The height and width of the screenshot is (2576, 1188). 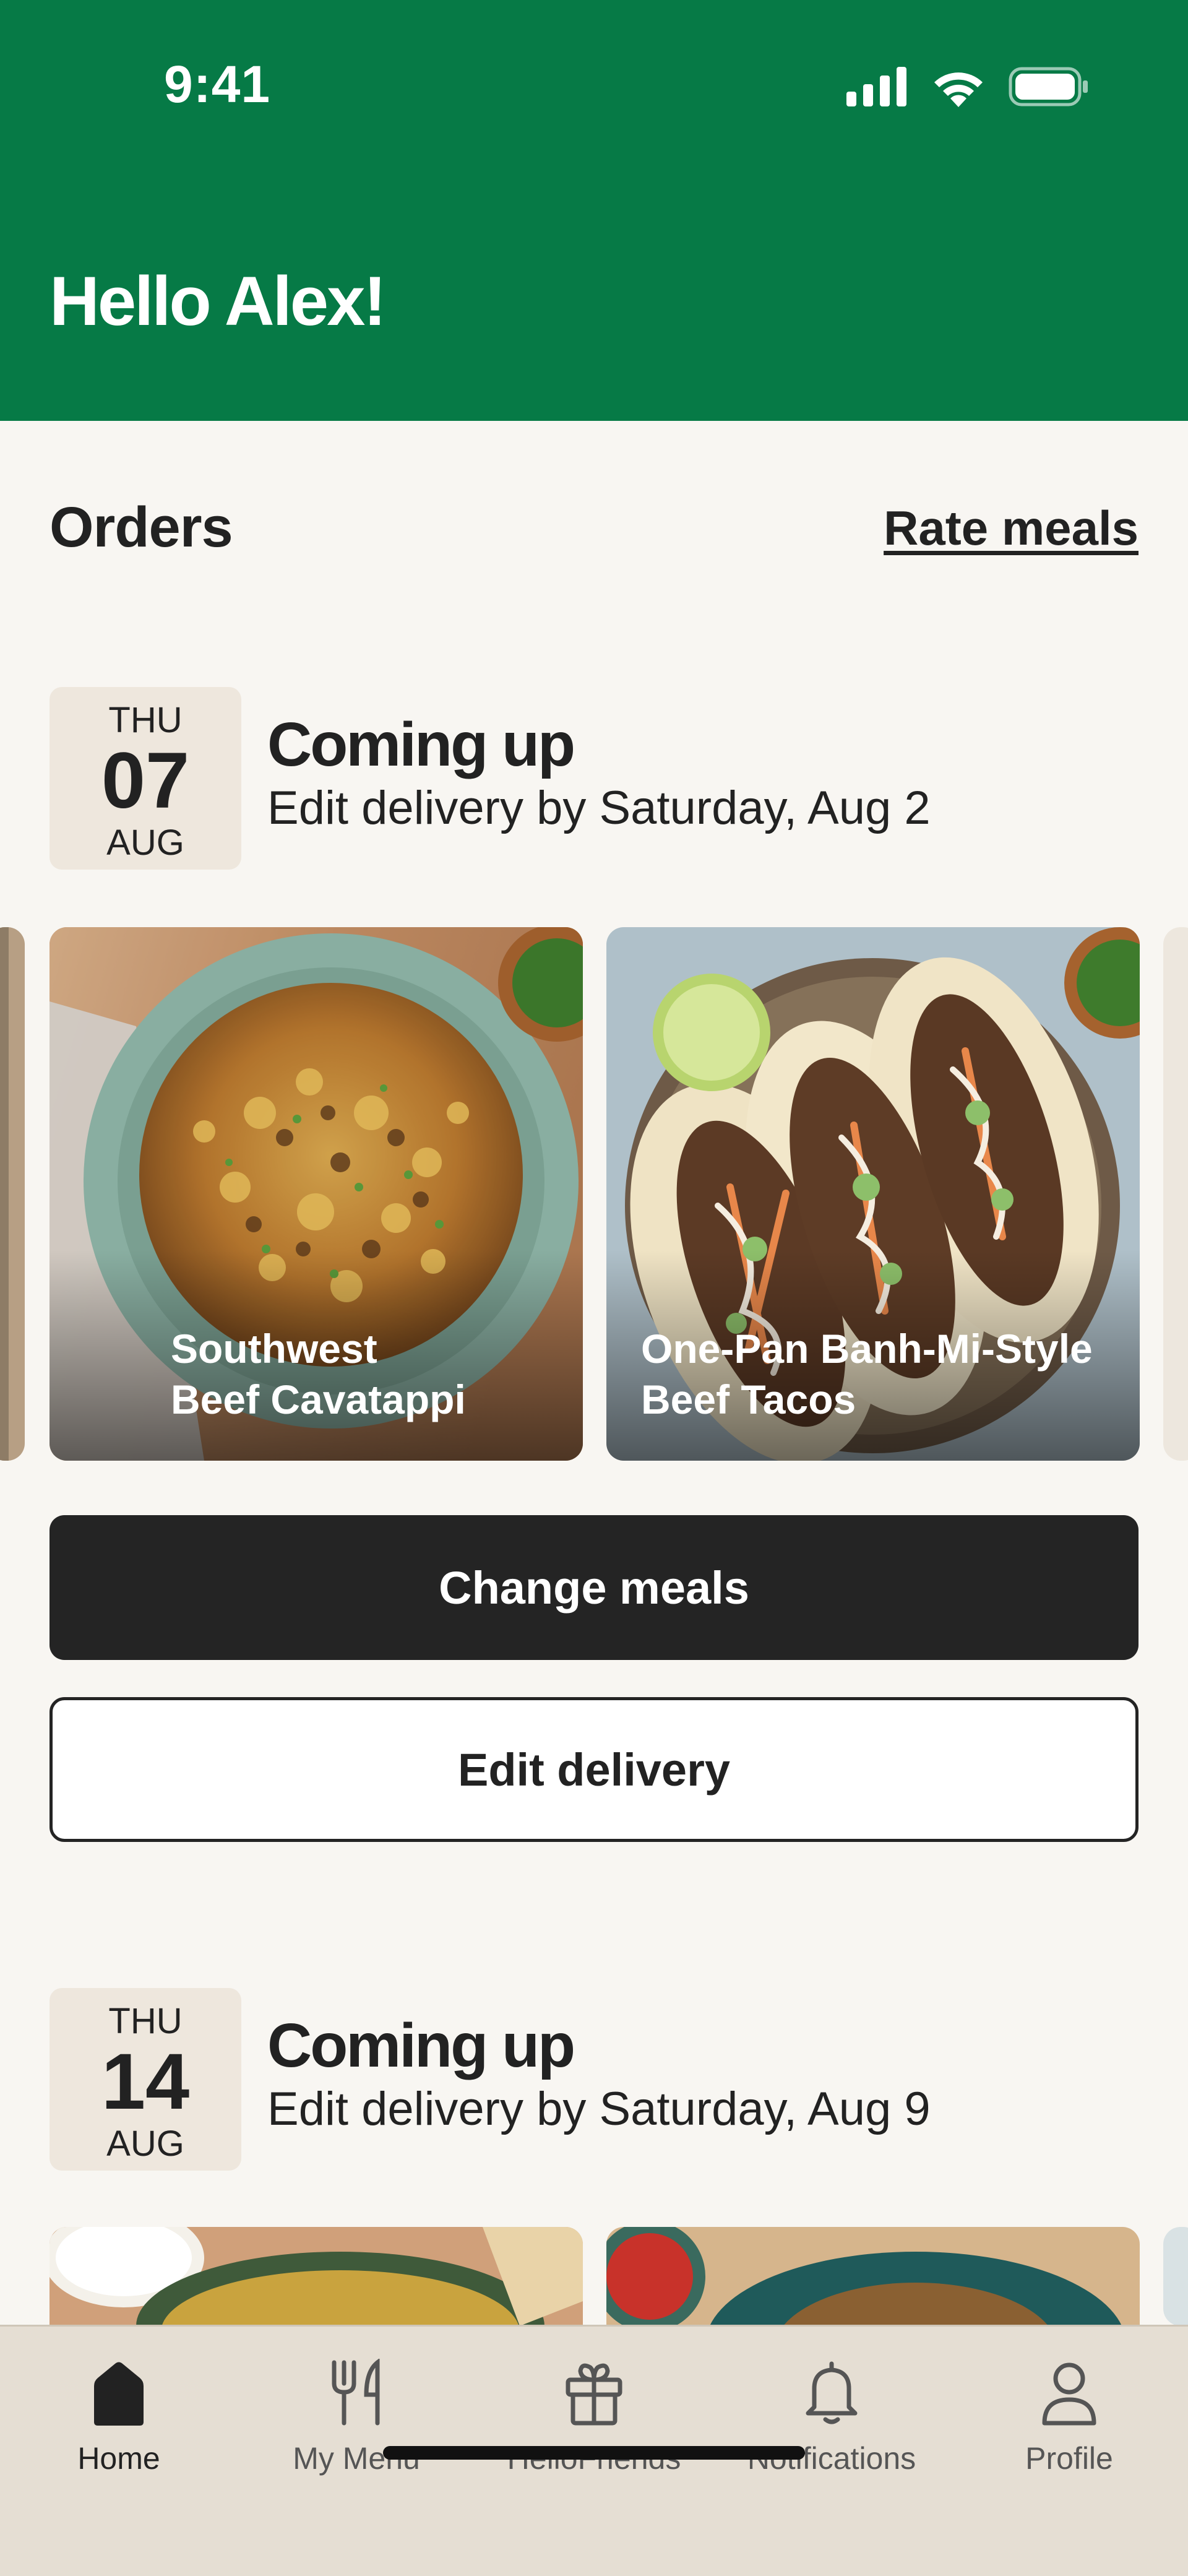 I want to click on meal-title-line1: Southwest, so click(x=274, y=1349).